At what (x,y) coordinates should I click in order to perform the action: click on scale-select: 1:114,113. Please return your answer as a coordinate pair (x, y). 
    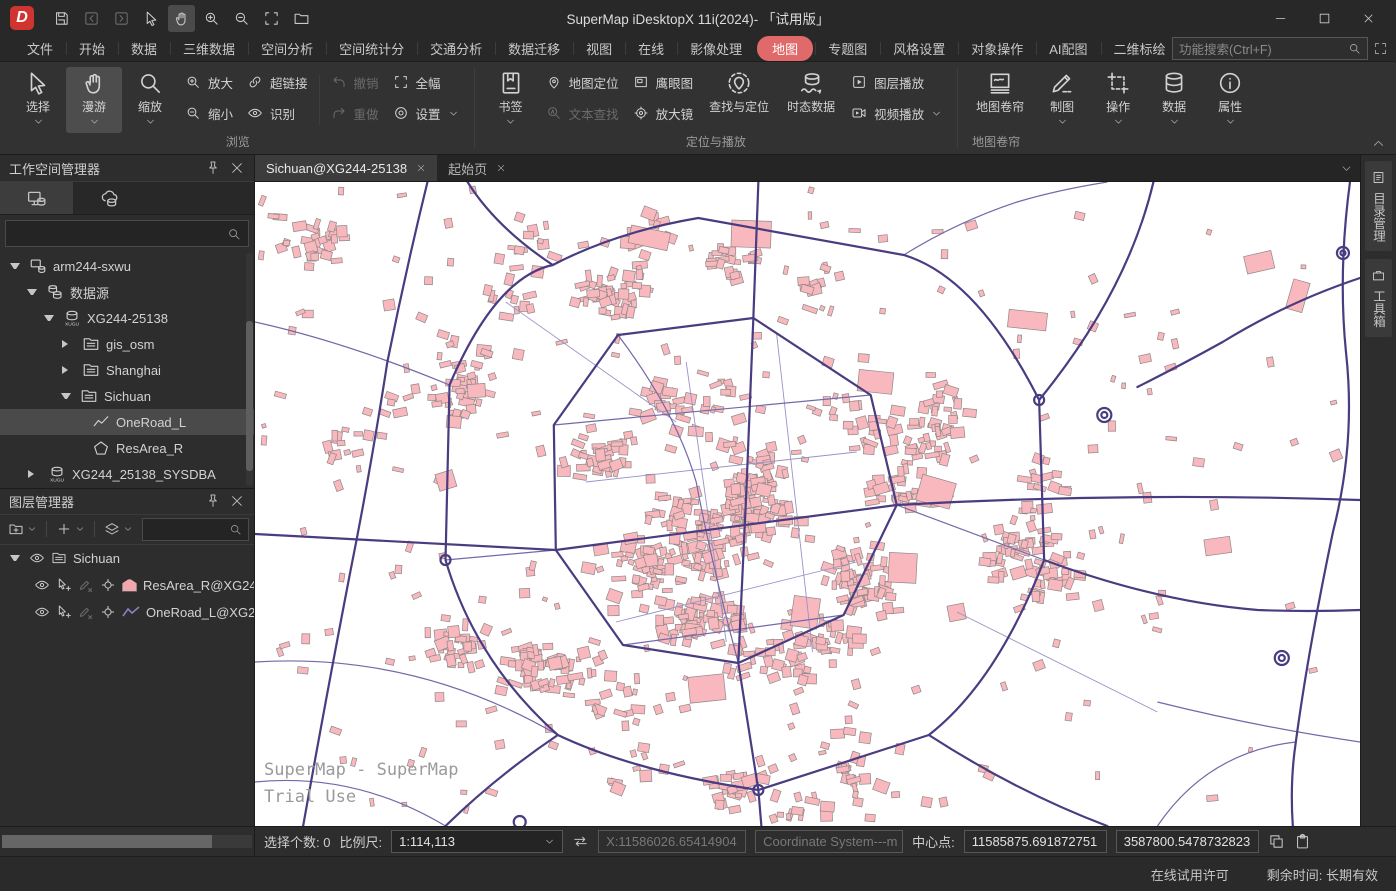
    Looking at the image, I should click on (477, 841).